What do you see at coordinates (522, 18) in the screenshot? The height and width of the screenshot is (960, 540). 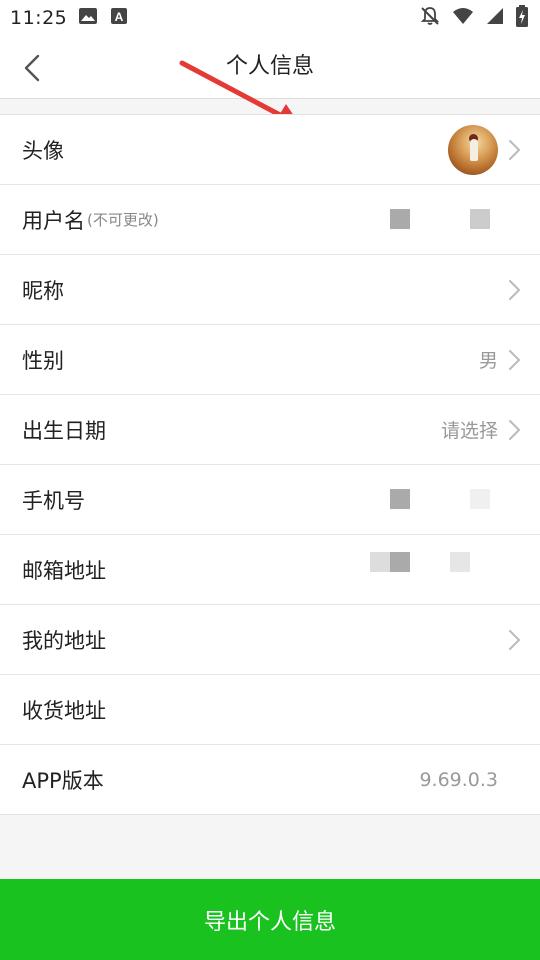 I see `battery-charging-icon` at bounding box center [522, 18].